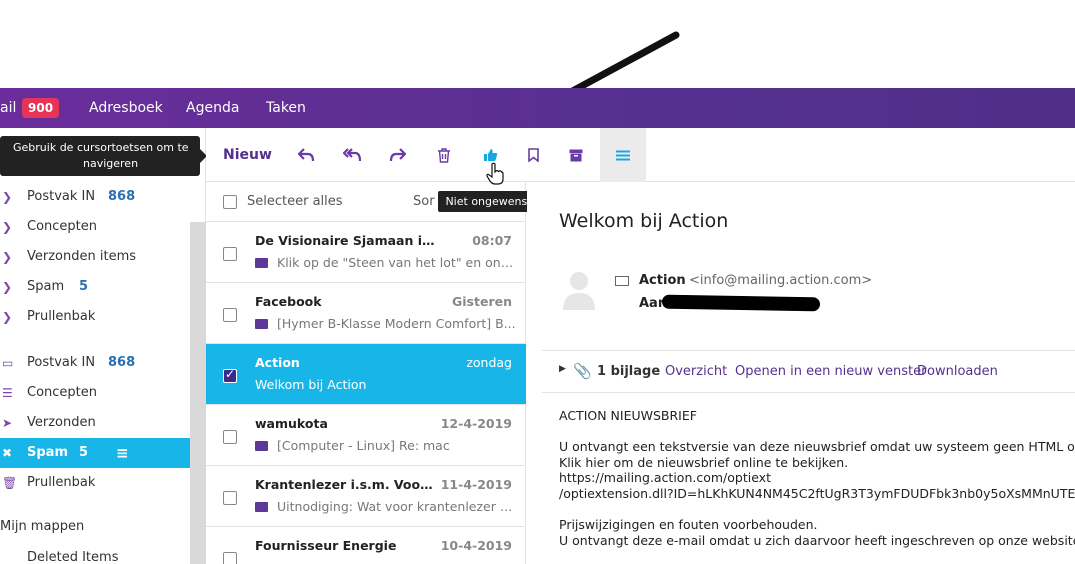 The height and width of the screenshot is (564, 1075). I want to click on message-row: Fournisseur Energie 10-4-2019, so click(366, 545).